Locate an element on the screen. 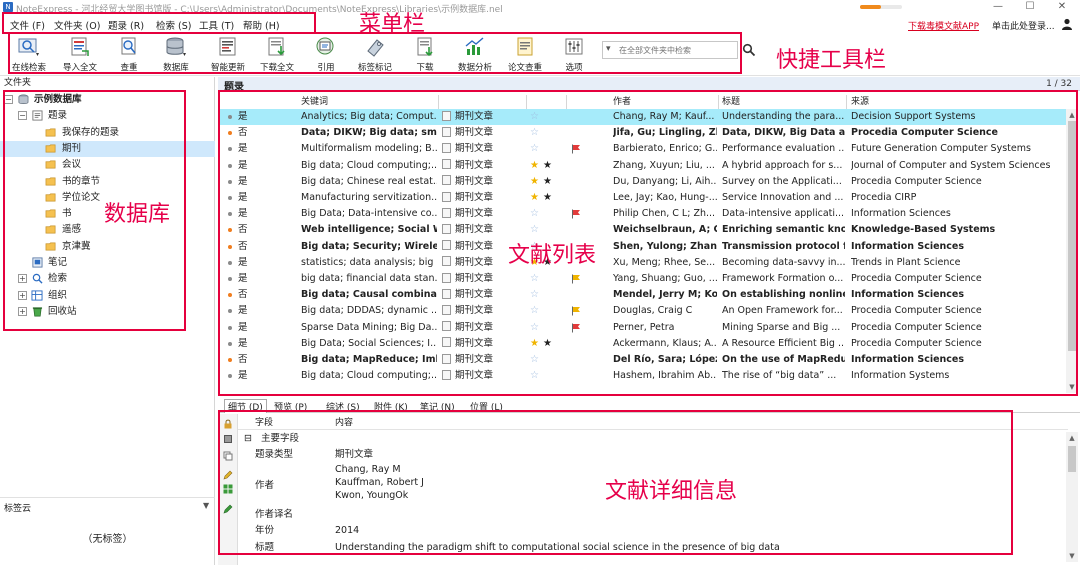  search-icon is located at coordinates (749, 50).